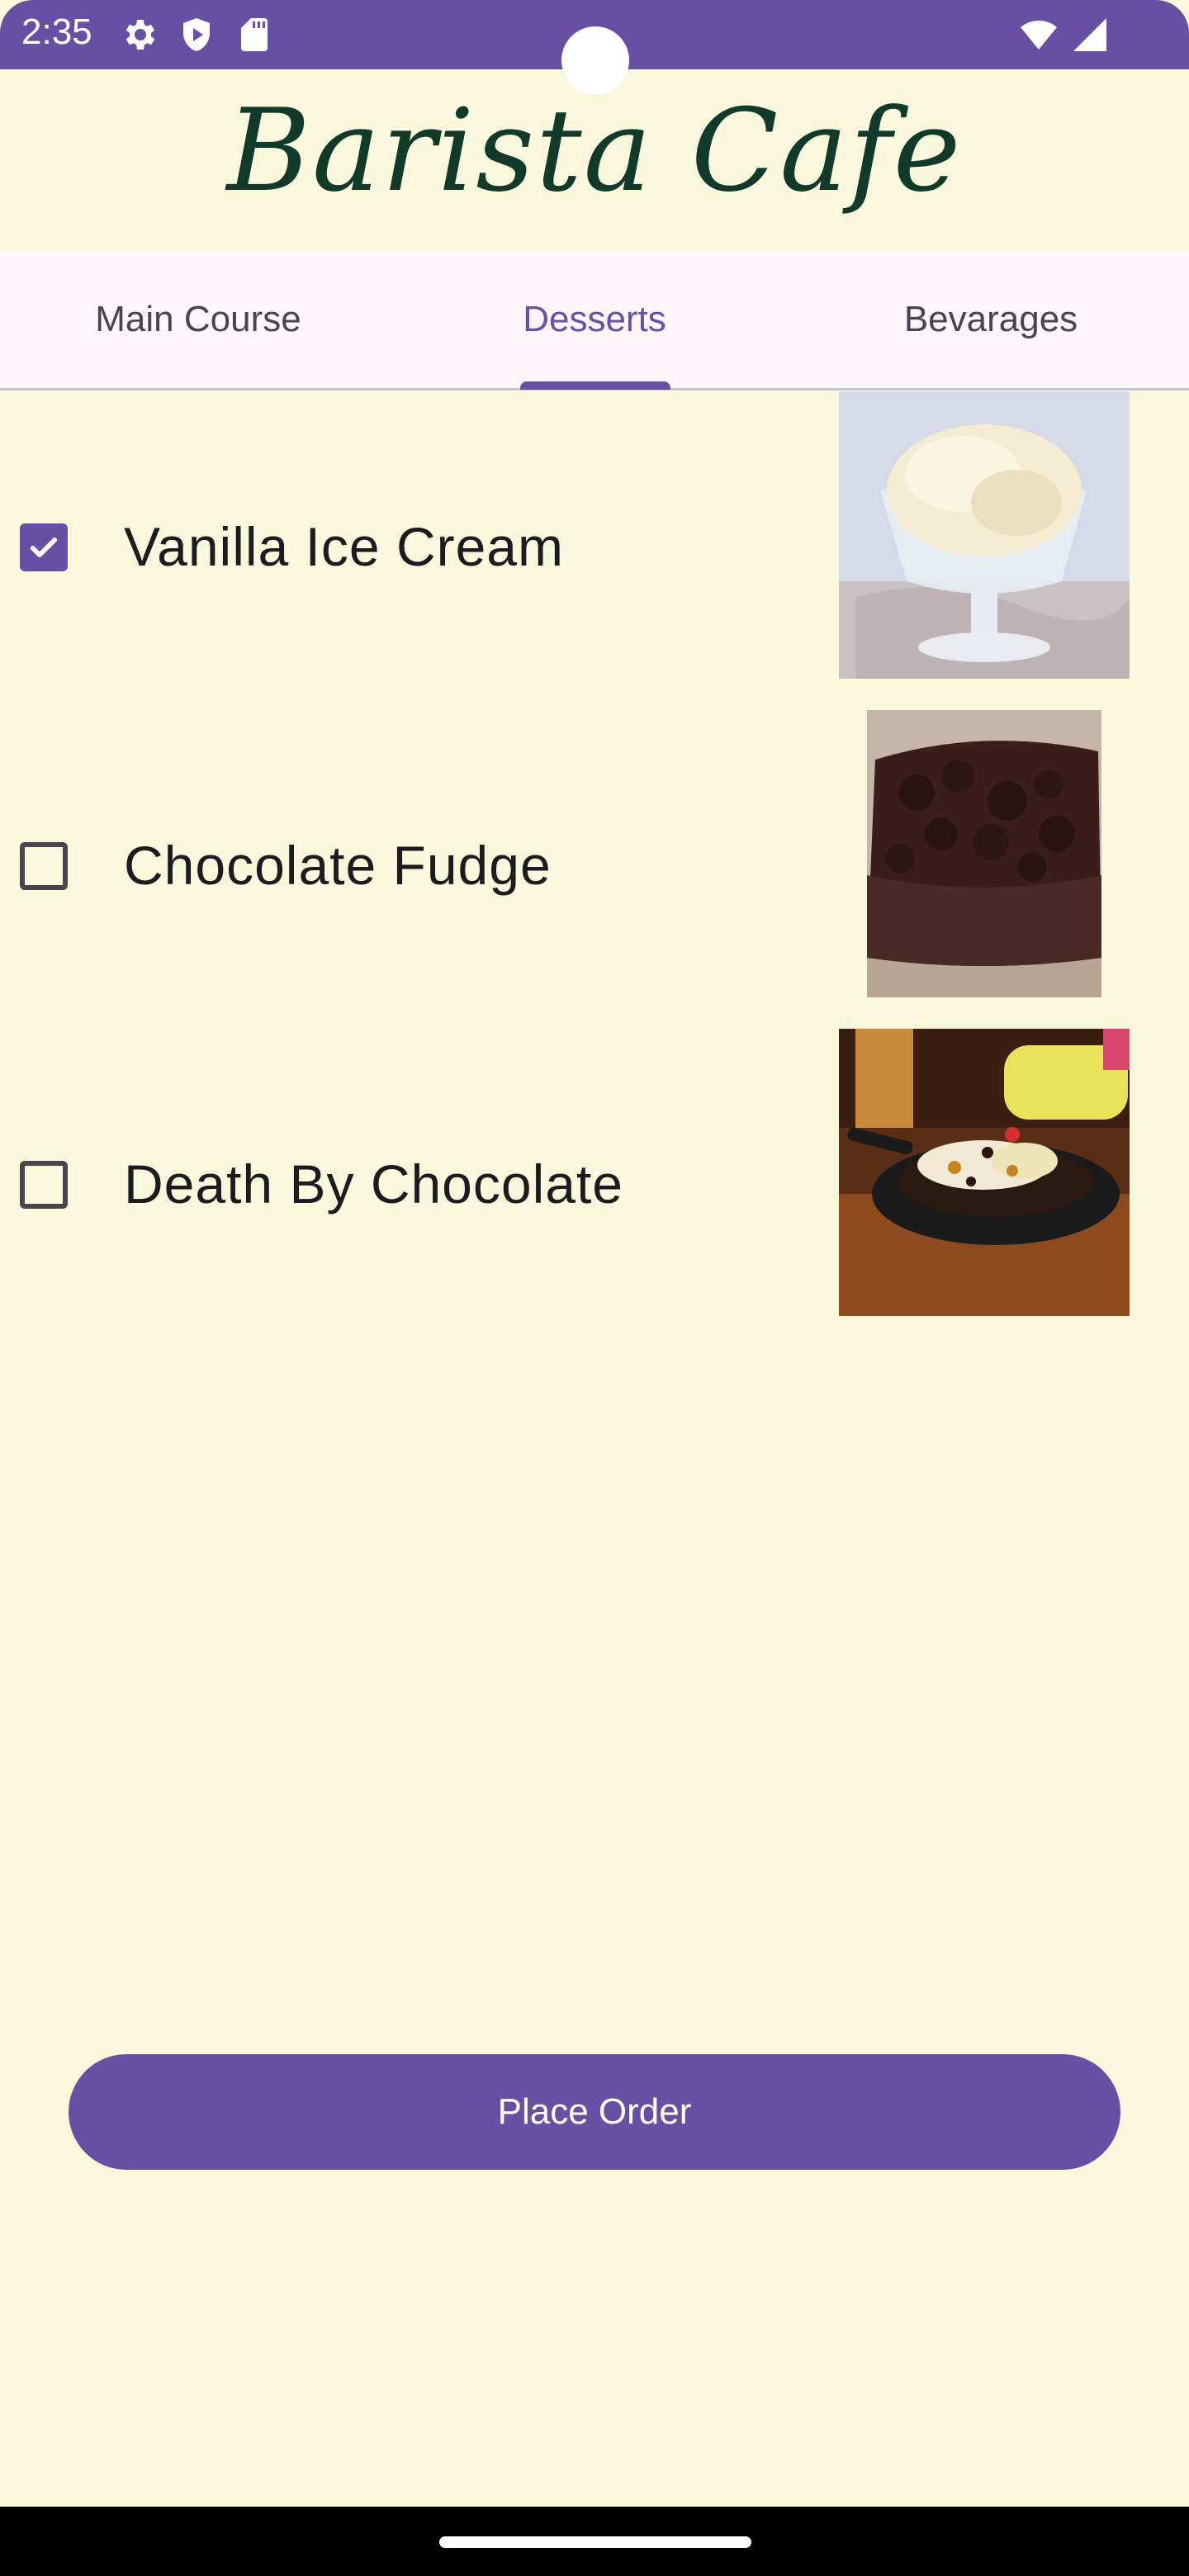 The image size is (1189, 2576). I want to click on gear-icon, so click(140, 35).